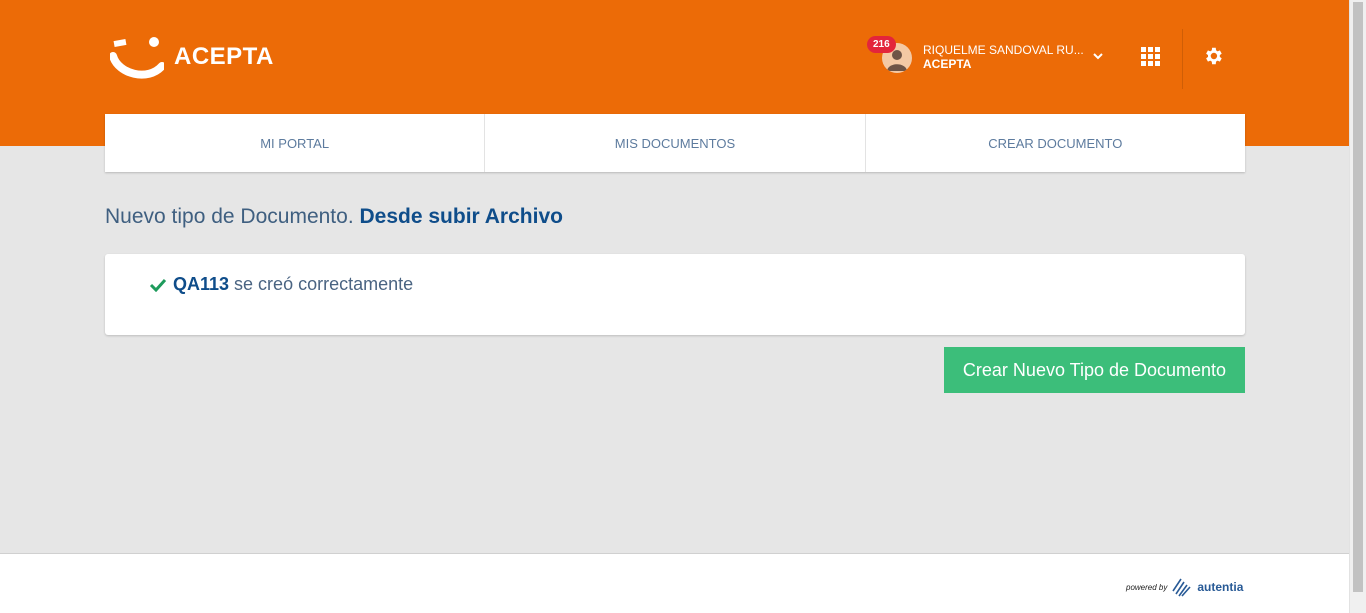  I want to click on user-org: ACEPTA, so click(947, 64).